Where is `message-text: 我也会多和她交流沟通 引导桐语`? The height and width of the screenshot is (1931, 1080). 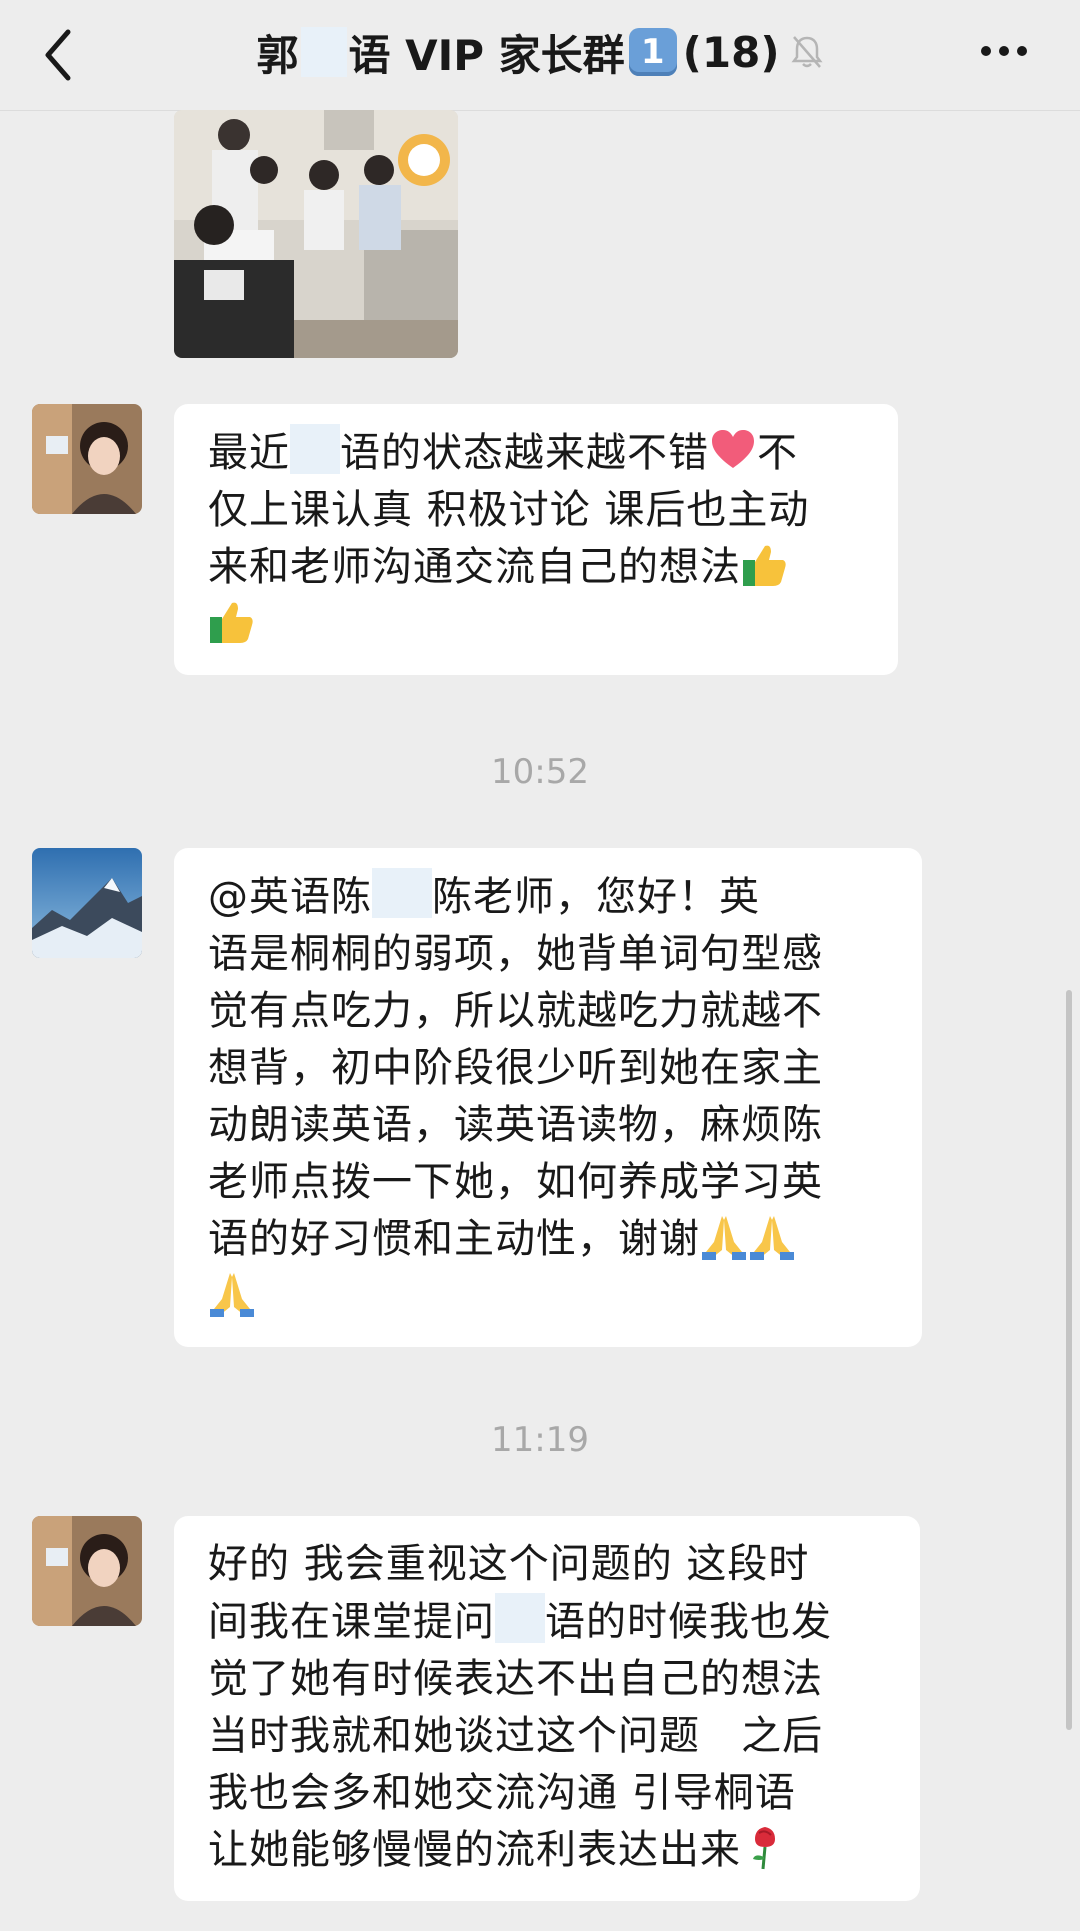
message-text: 我也会多和她交流沟通 引导桐语 is located at coordinates (502, 1793).